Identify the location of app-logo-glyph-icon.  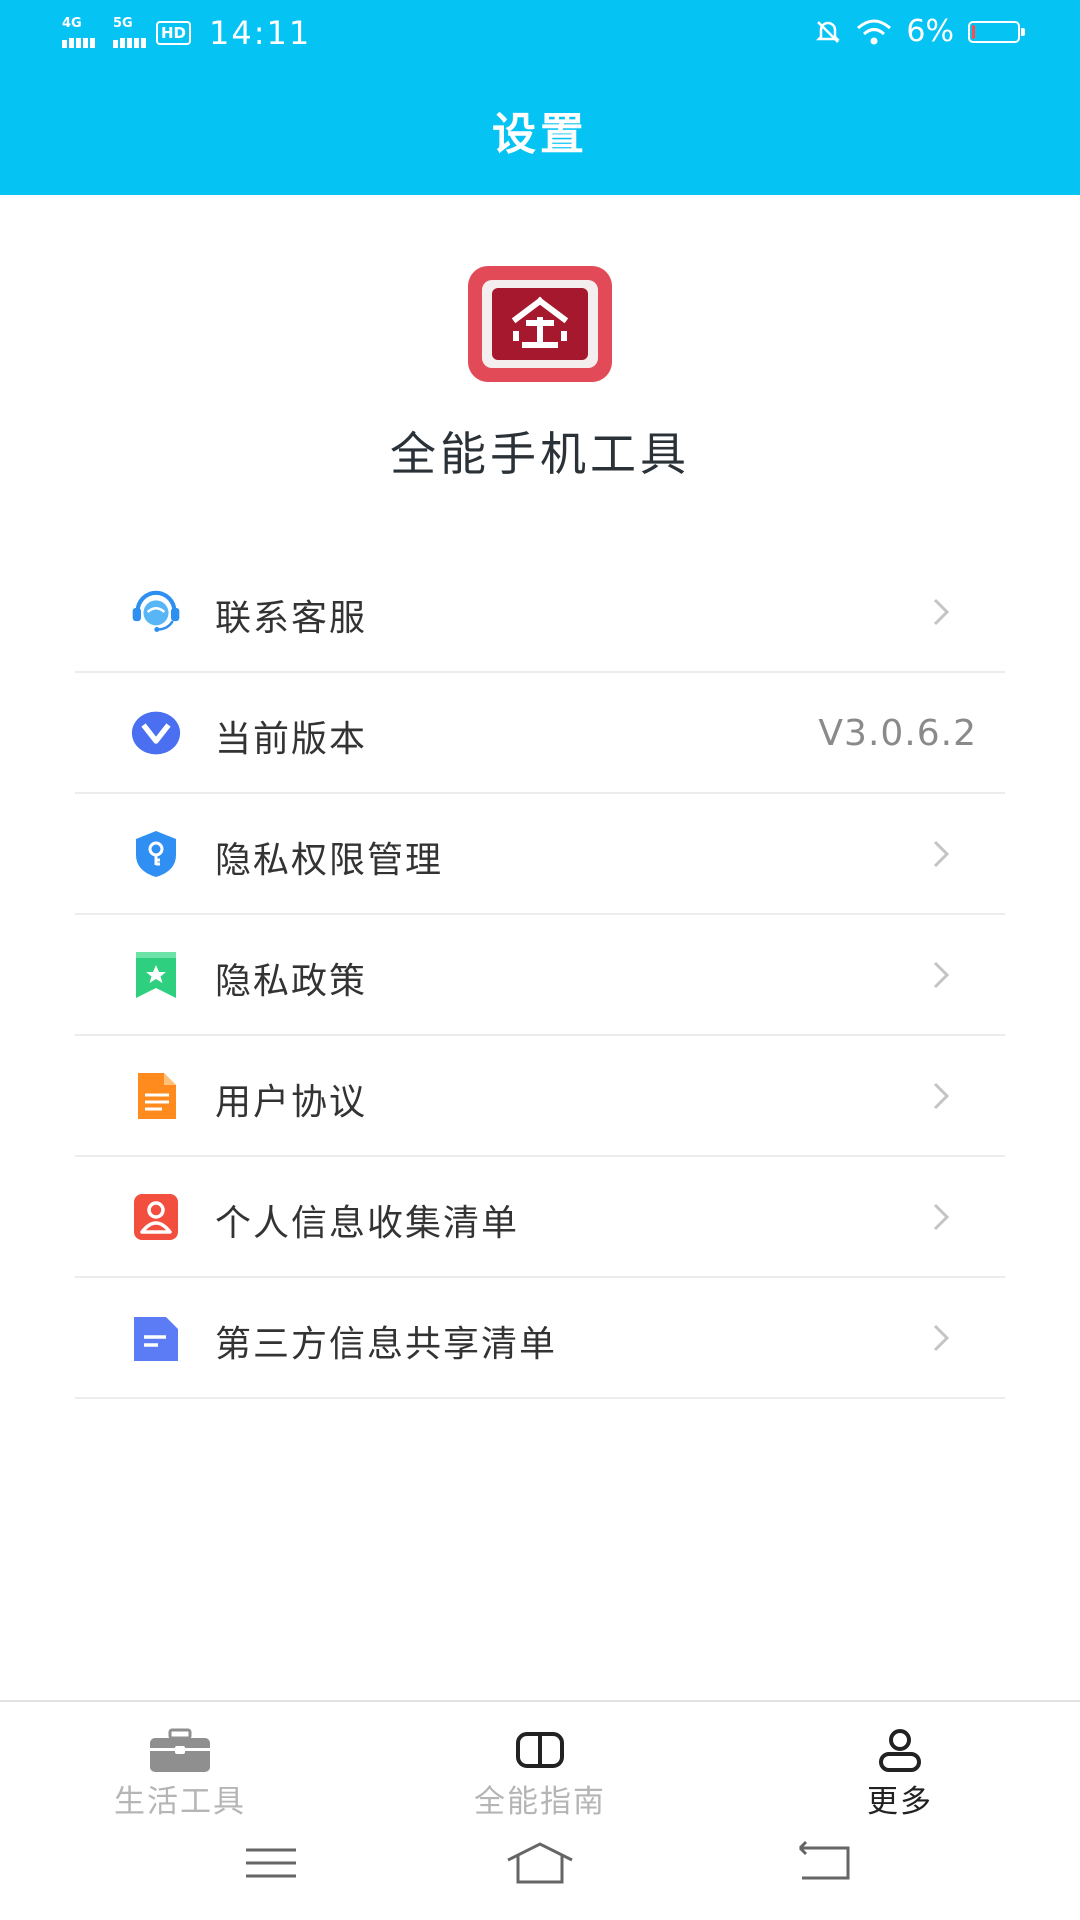
(540, 322).